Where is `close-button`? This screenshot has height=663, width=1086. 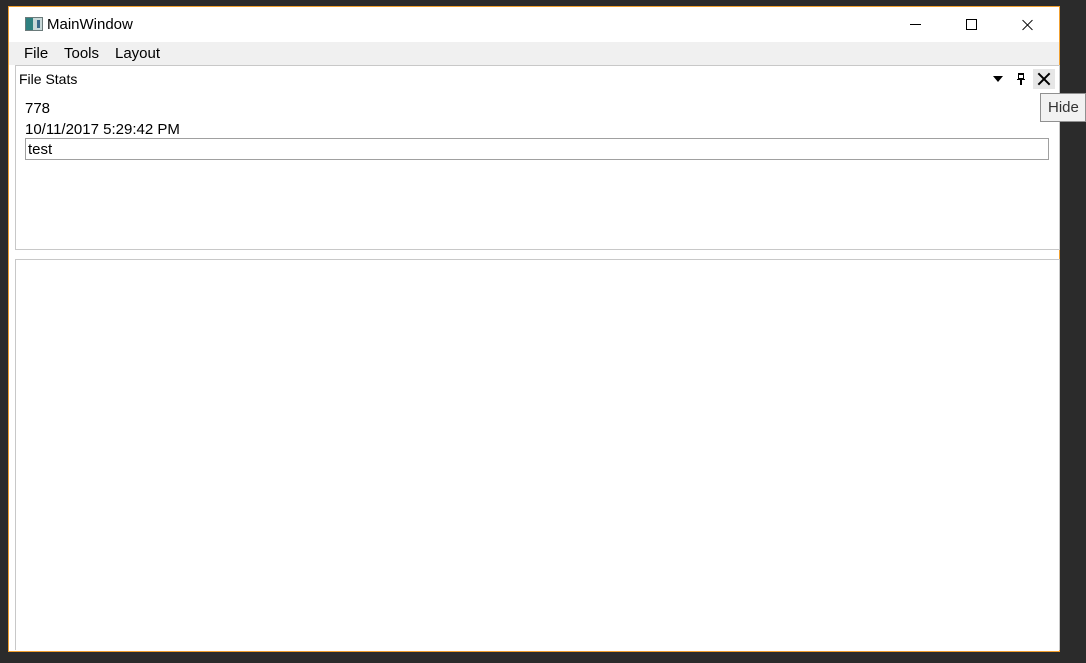 close-button is located at coordinates (1028, 24).